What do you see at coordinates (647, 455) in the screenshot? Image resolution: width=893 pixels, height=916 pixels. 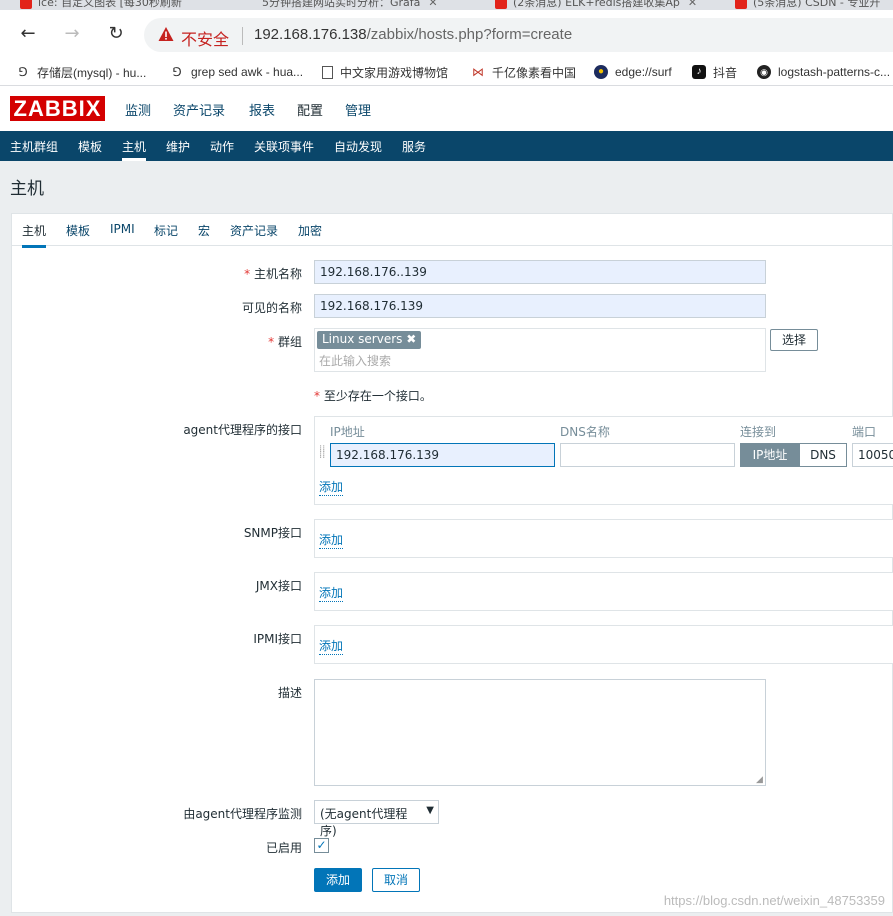 I see `agent-dns-input` at bounding box center [647, 455].